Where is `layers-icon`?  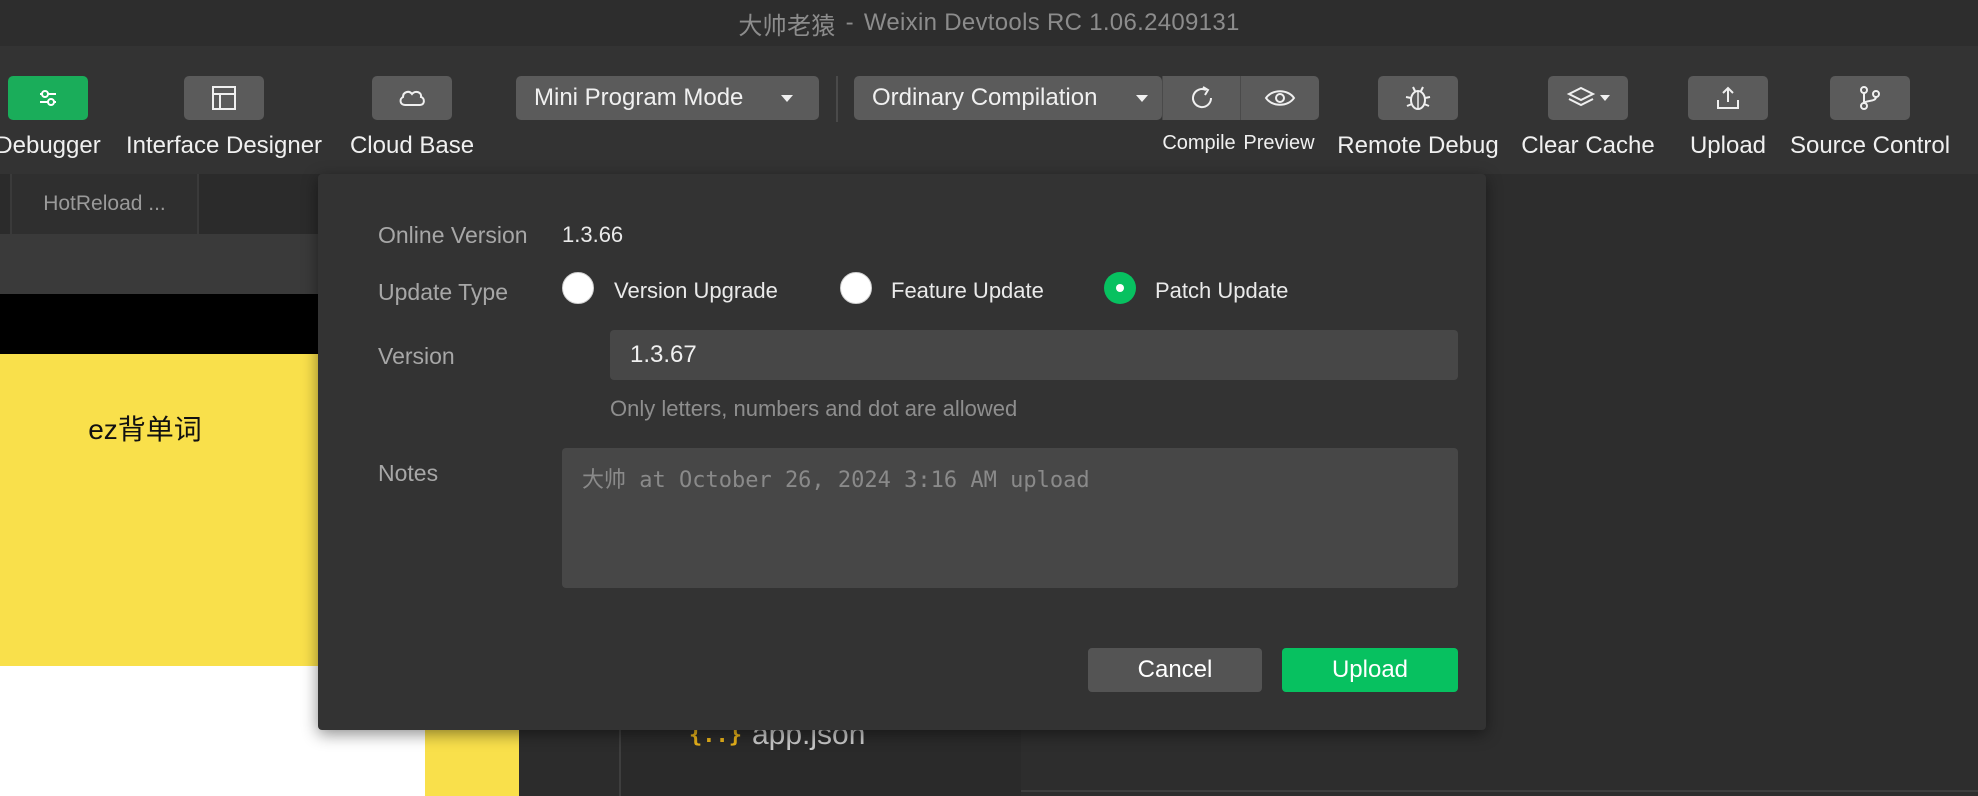
layers-icon is located at coordinates (1581, 96).